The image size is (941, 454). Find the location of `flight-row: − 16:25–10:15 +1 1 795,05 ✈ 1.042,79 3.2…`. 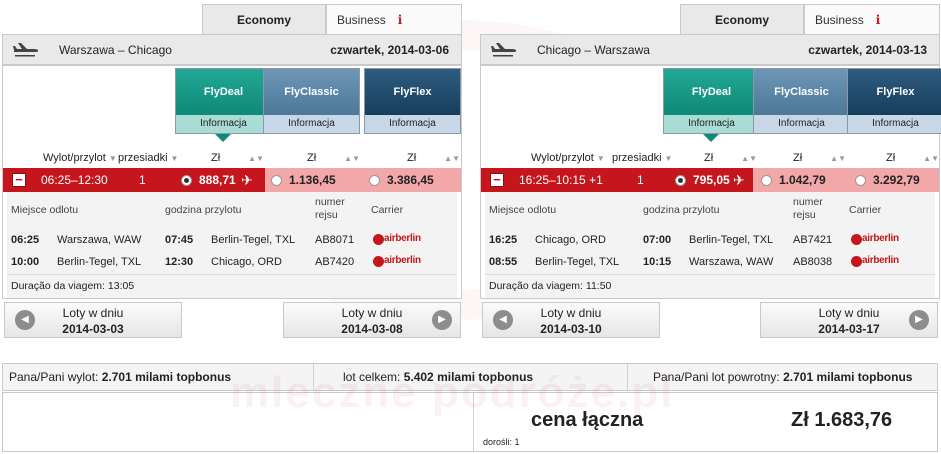

flight-row: − 16:25–10:15 +1 1 795,05 ✈ 1.042,79 3.2… is located at coordinates (710, 180).